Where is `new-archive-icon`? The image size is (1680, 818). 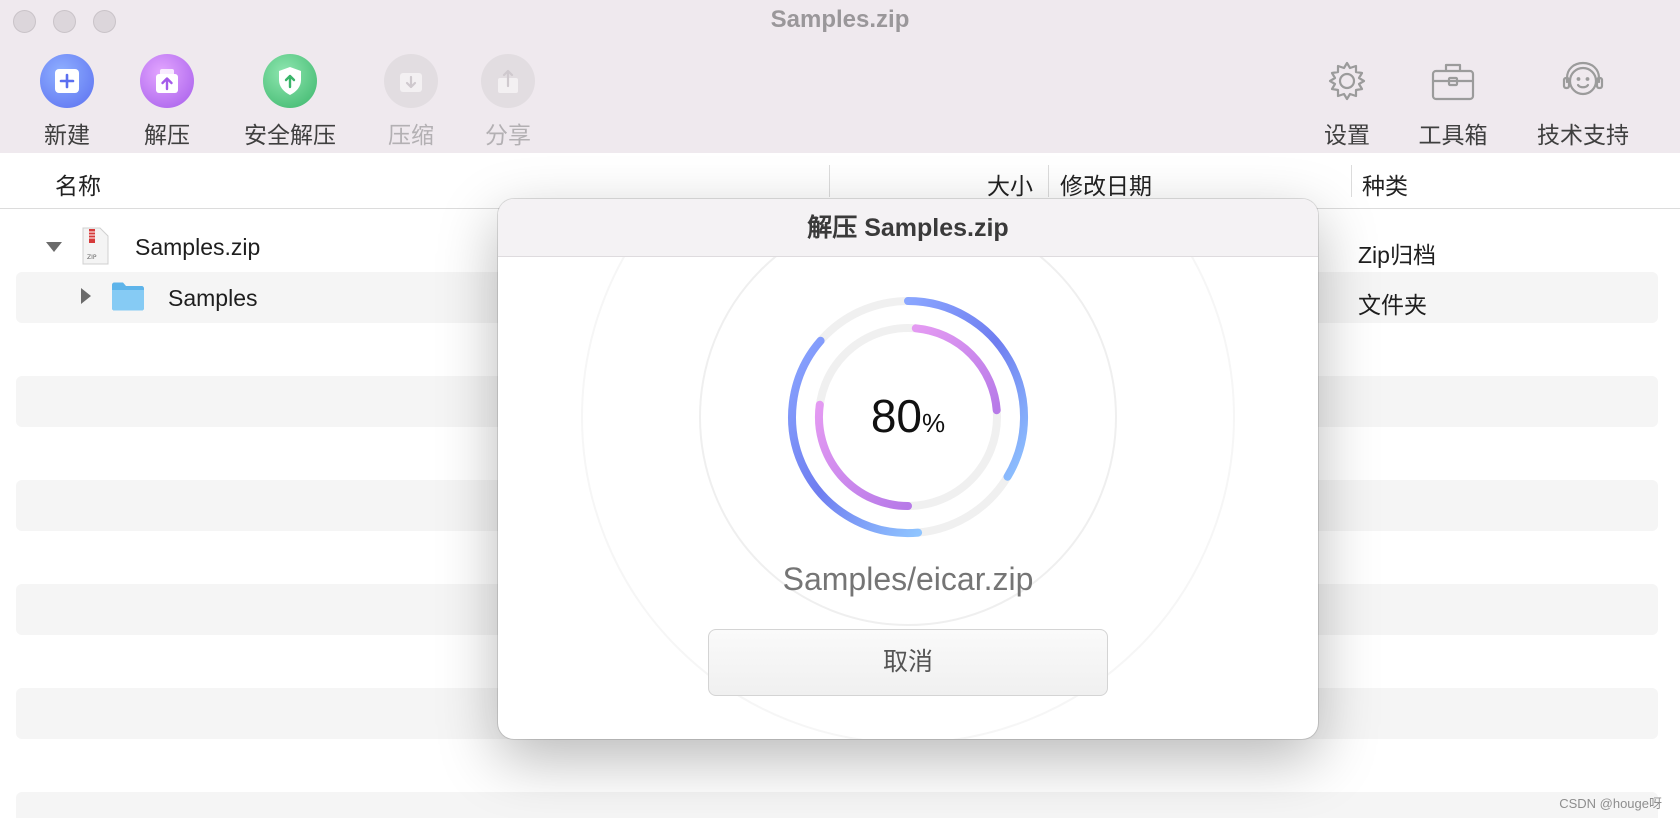
new-archive-icon is located at coordinates (67, 81).